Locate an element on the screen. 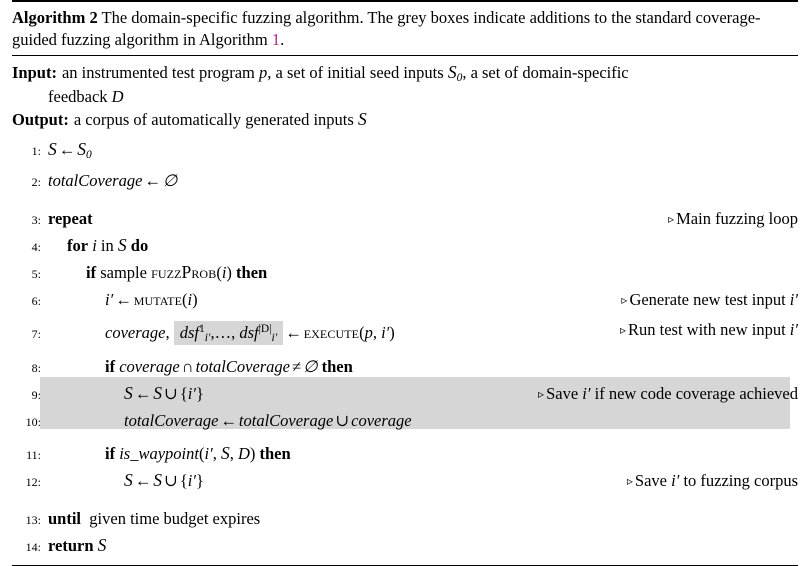 The image size is (810, 566). line-number-8: 8 is located at coordinates (30, 368).